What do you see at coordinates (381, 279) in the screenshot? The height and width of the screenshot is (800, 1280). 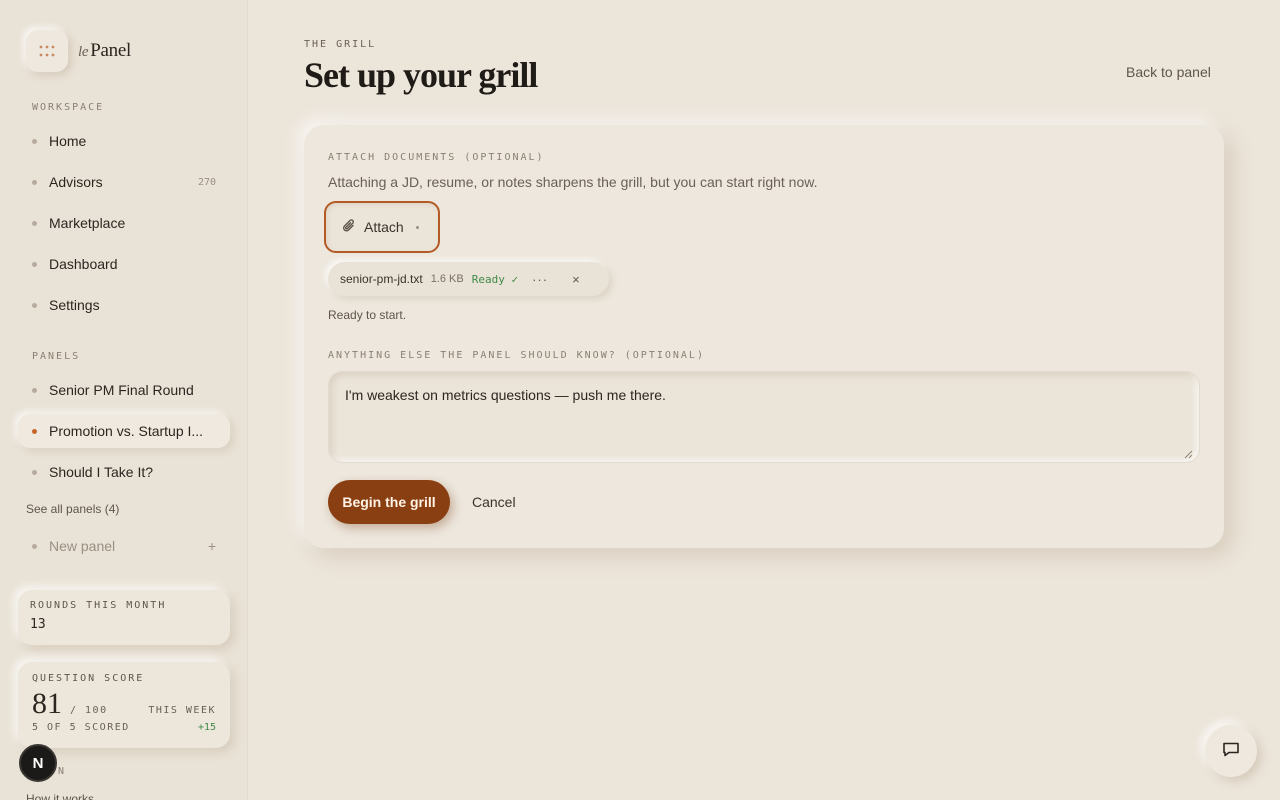 I see `file-name: senior-pm-jd.txt` at bounding box center [381, 279].